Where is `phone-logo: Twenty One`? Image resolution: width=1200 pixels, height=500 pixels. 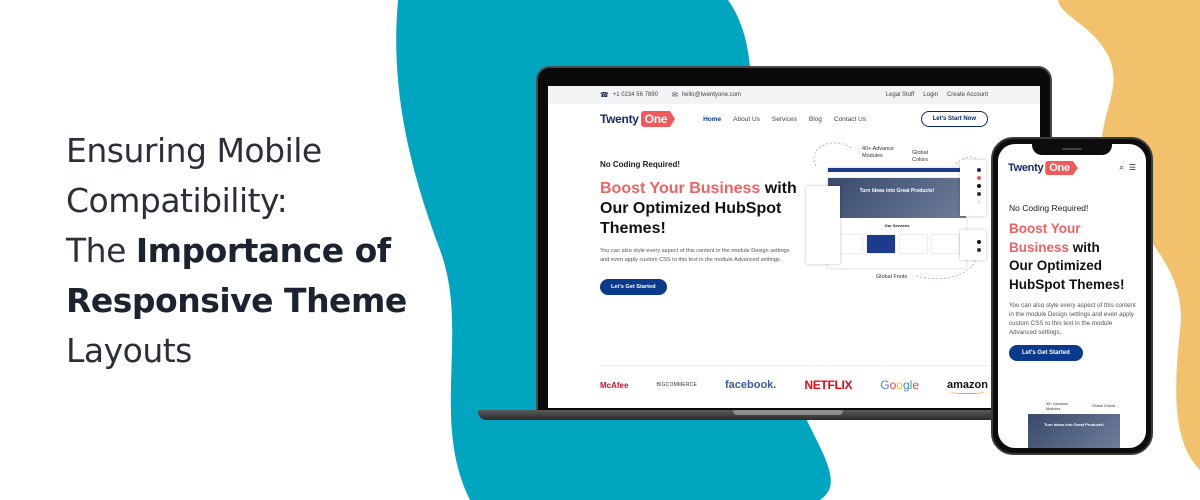 phone-logo: Twenty One is located at coordinates (1043, 168).